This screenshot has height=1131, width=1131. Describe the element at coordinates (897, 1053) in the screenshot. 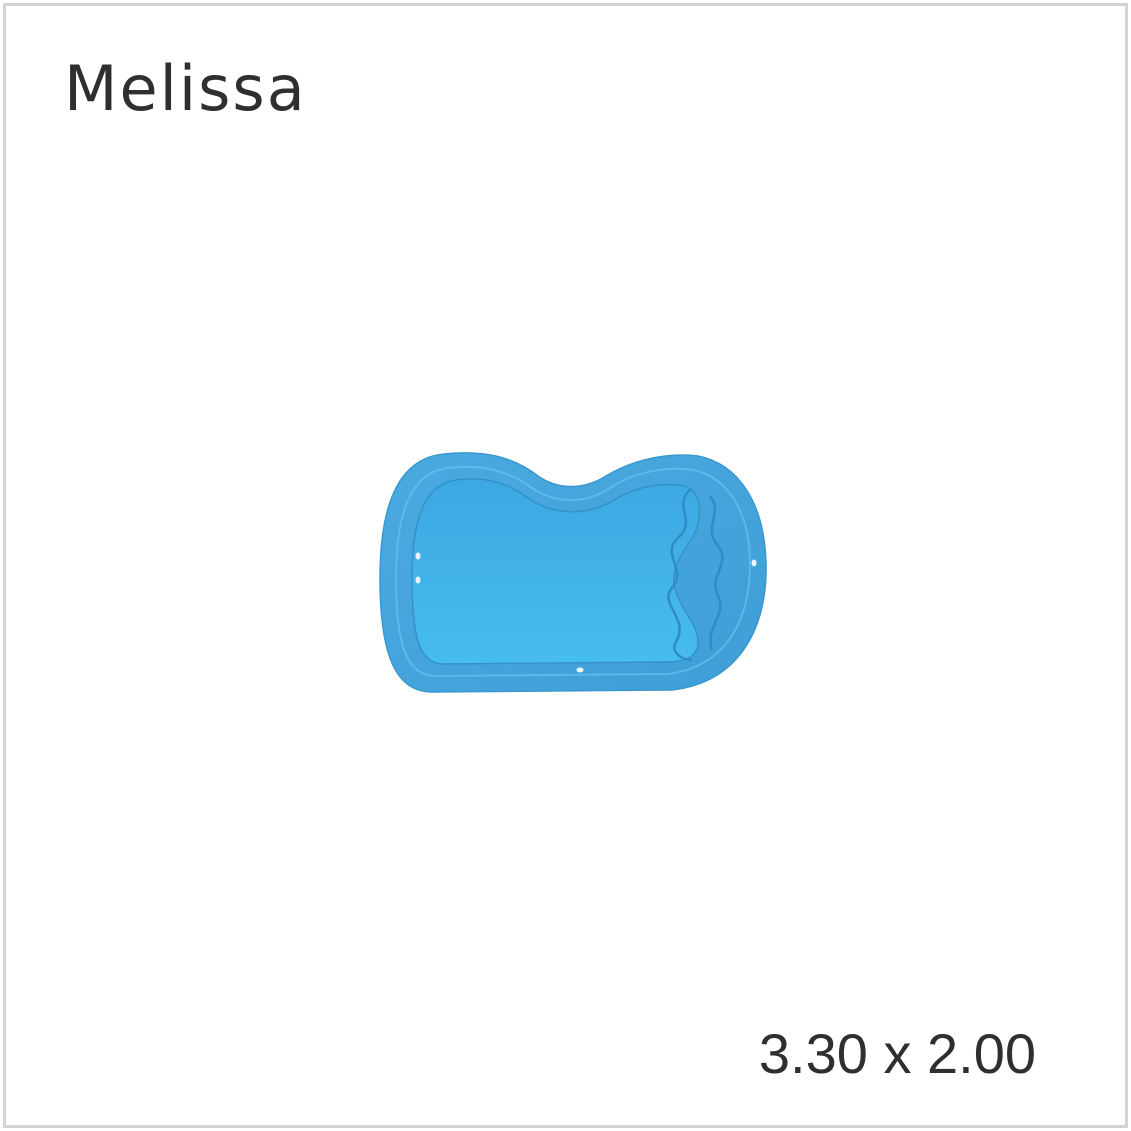

I see `pool-dimensions: 3.30 x 2.00` at that location.